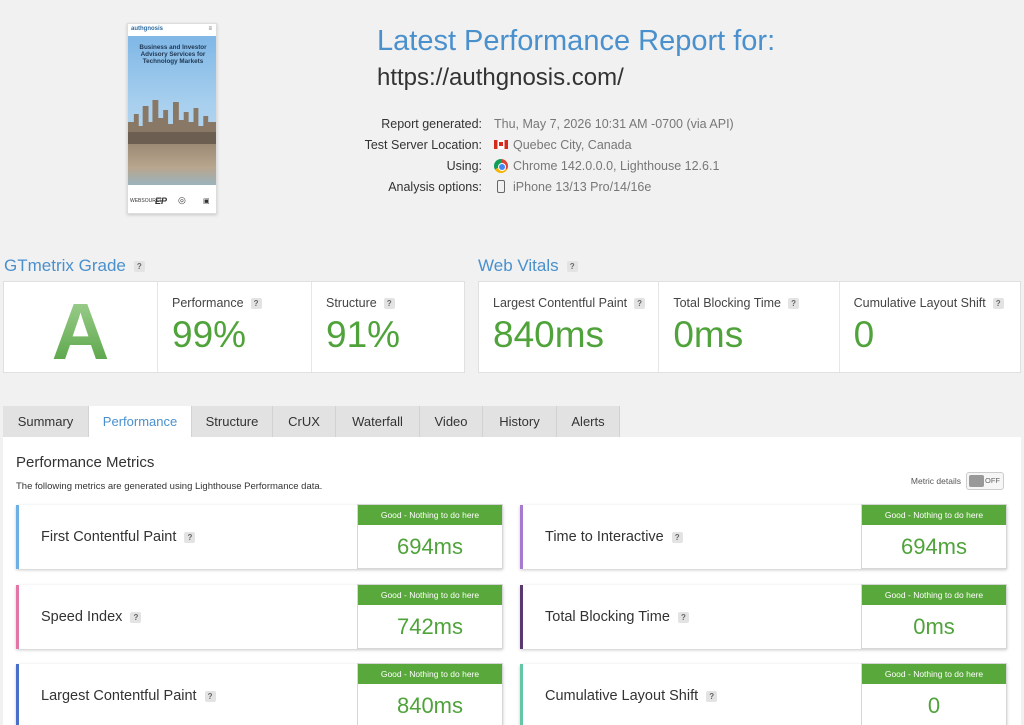 This screenshot has height=725, width=1024. I want to click on tab-video: Video, so click(451, 421).